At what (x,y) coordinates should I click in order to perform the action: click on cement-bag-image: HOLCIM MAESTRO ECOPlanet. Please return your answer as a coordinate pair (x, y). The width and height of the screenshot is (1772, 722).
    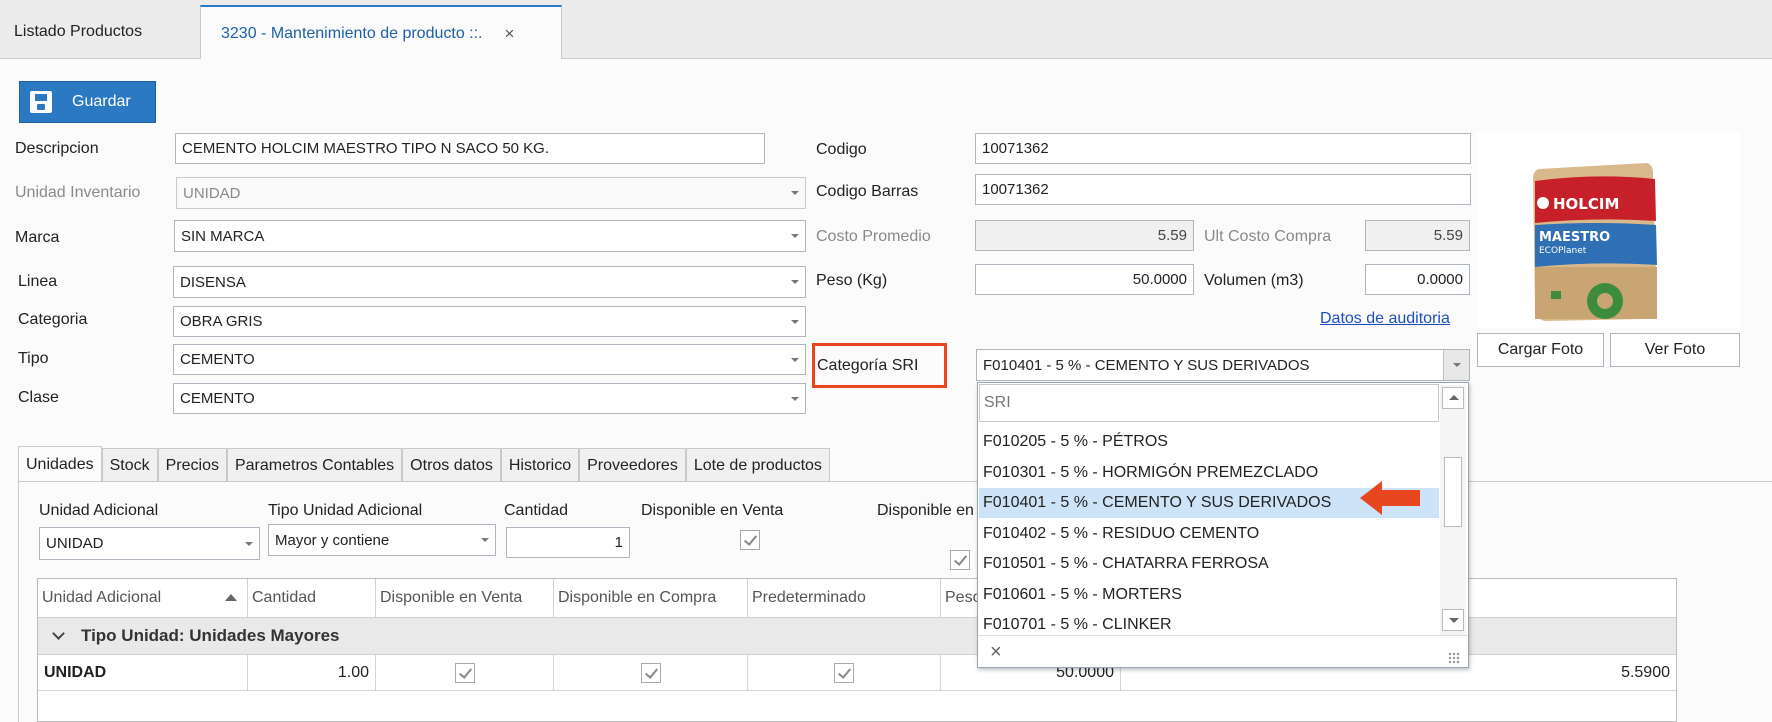
    Looking at the image, I should click on (1608, 230).